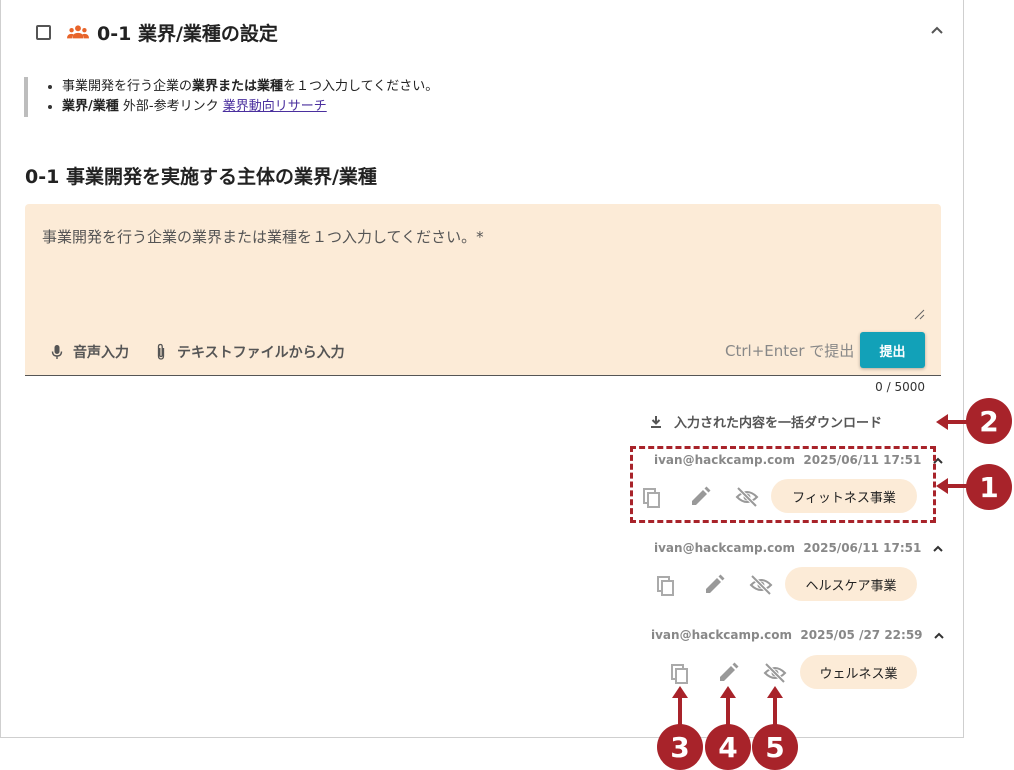 Image resolution: width=1014 pixels, height=770 pixels. What do you see at coordinates (766, 421) in the screenshot?
I see `bulk-download-button: 入力された内容を一括ダウンロード` at bounding box center [766, 421].